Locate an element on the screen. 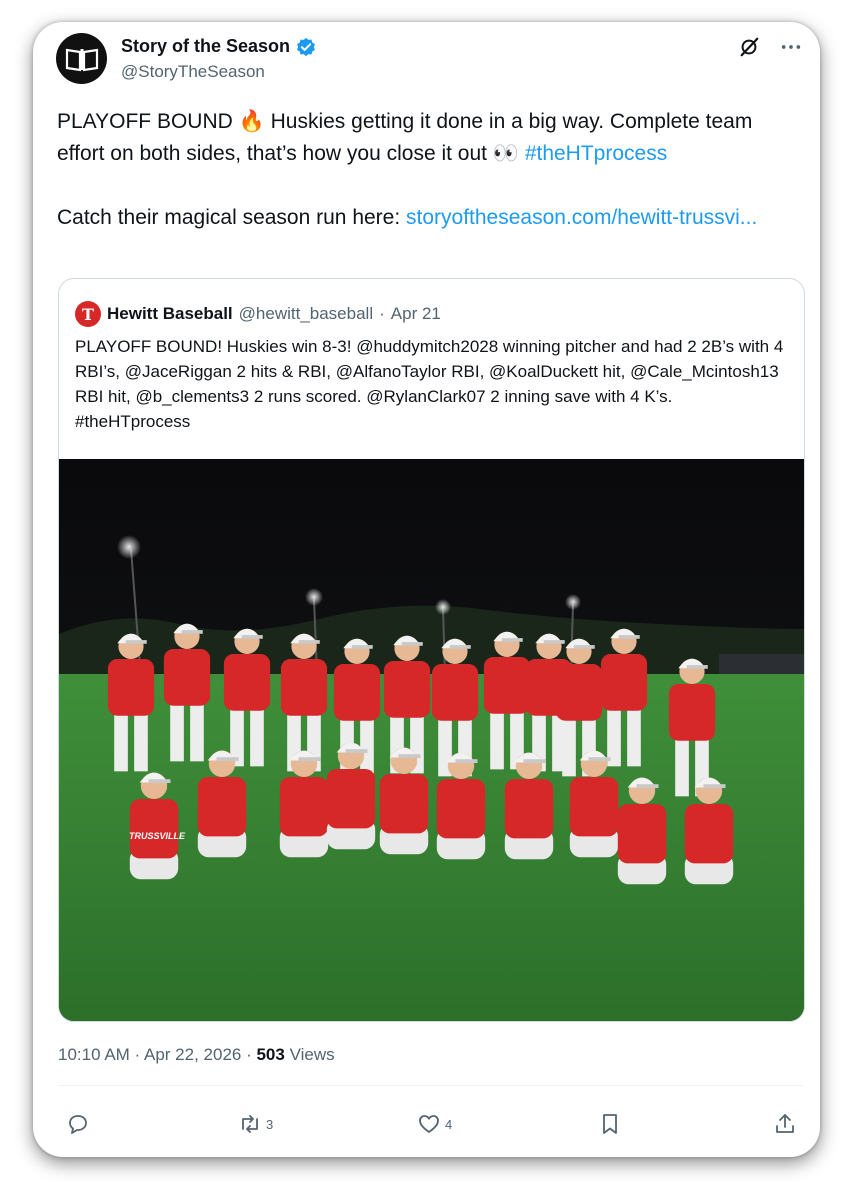 The height and width of the screenshot is (1200, 854). reply-icon is located at coordinates (78, 1124).